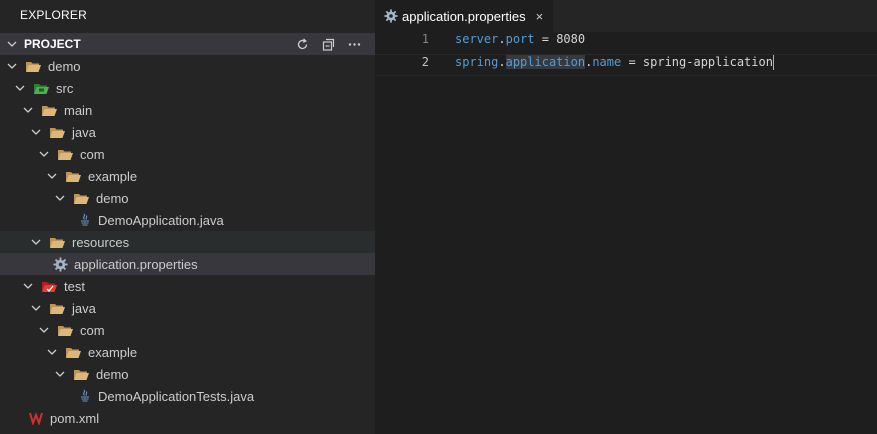 Image resolution: width=877 pixels, height=434 pixels. I want to click on tree-item-label: DemoApplication.java, so click(161, 220).